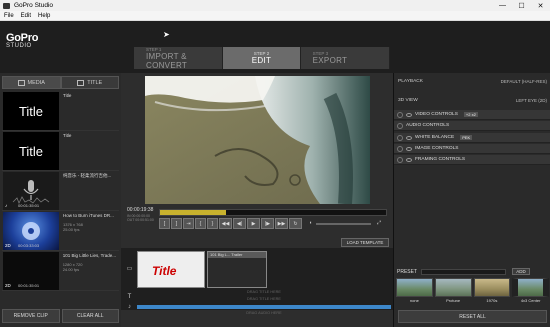  I want to click on reset-all-button: RESET ALL, so click(472, 316).